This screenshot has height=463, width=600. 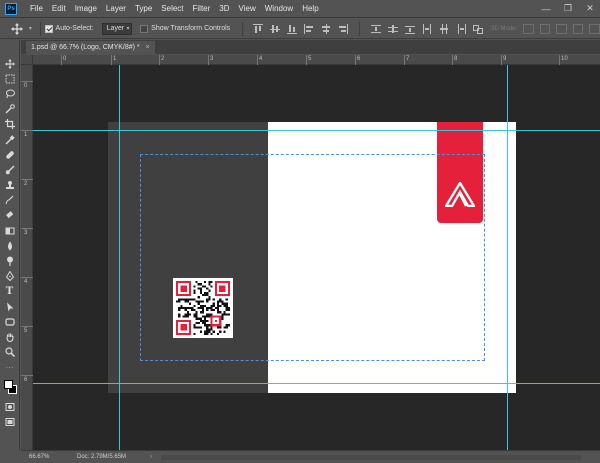 I want to click on show-transform-label: Show Transform Controls, so click(x=191, y=28).